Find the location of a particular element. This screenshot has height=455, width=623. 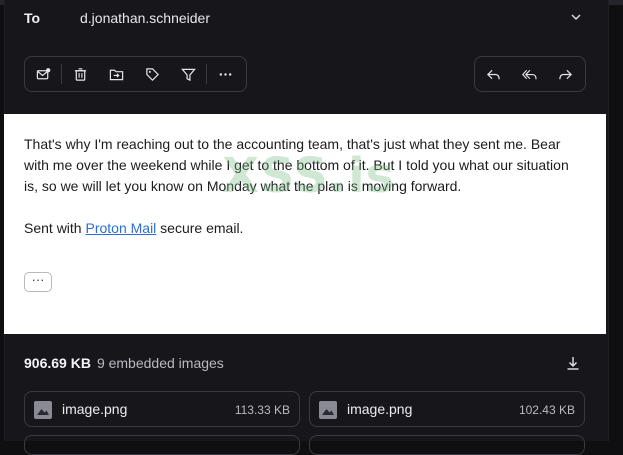

envelope-dot-icon is located at coordinates (43, 73).